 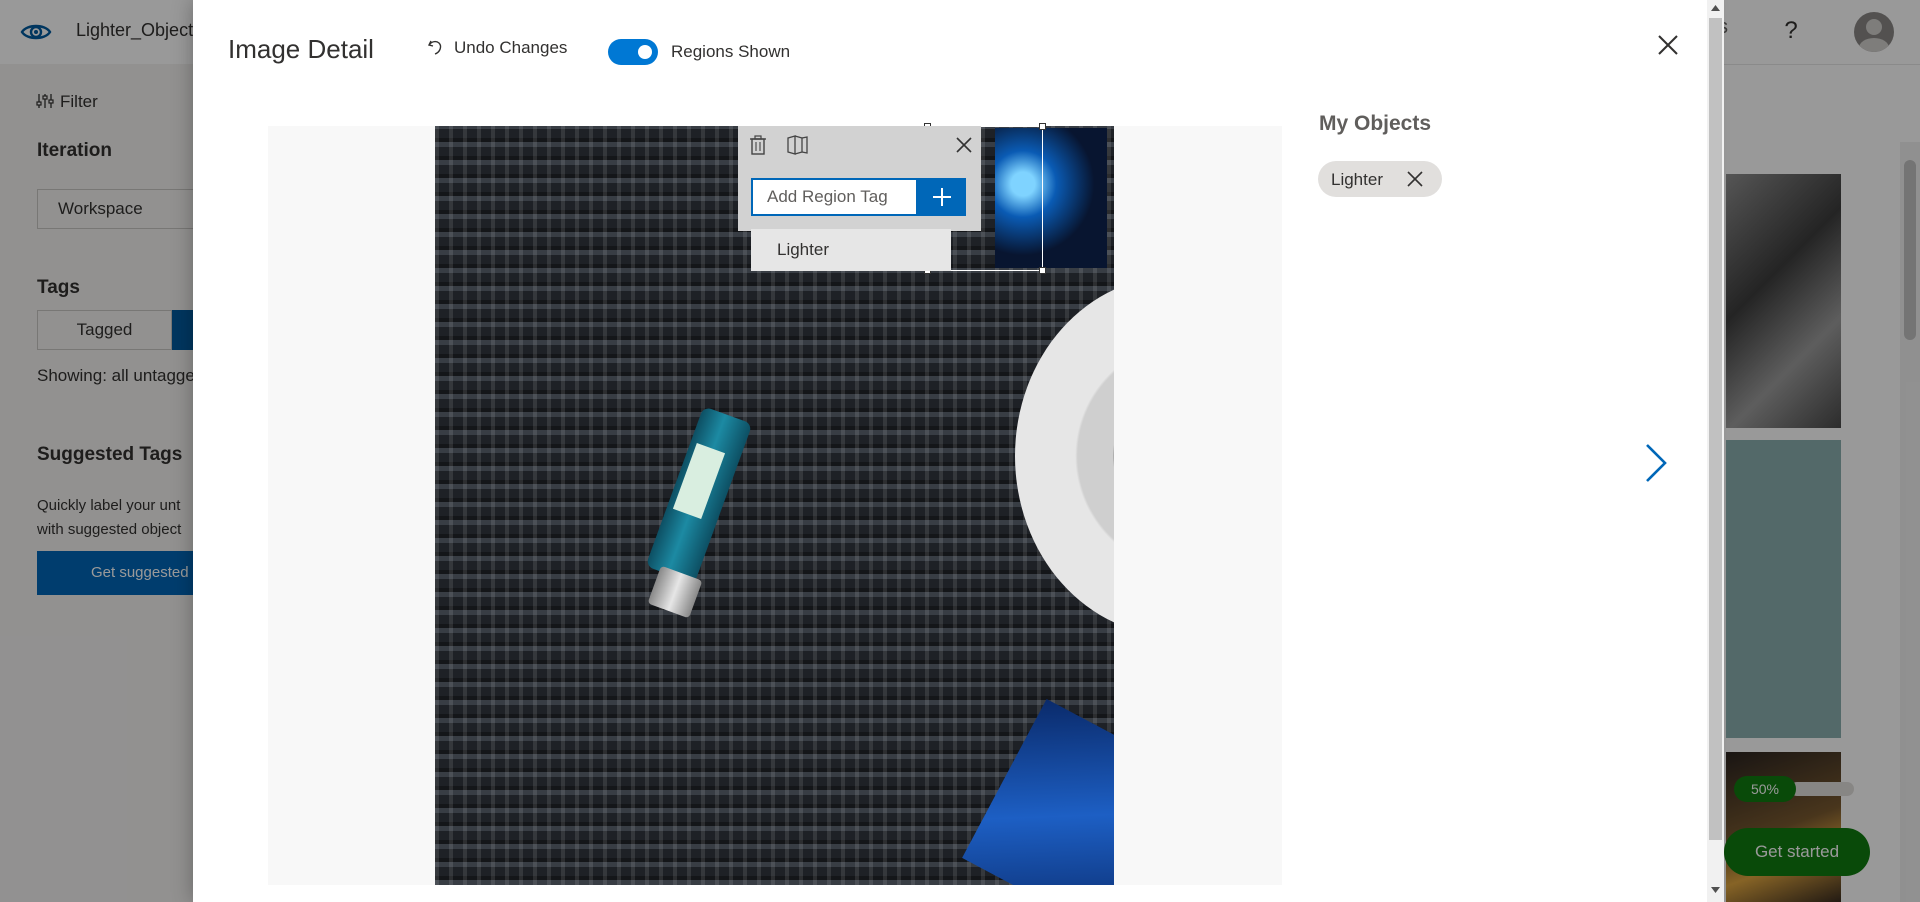 I want to click on plus-icon, so click(x=942, y=197).